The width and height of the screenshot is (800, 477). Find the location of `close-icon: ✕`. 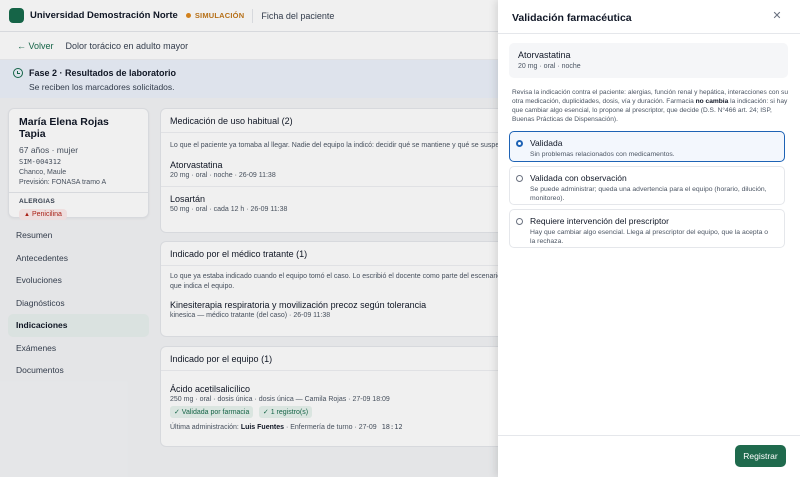

close-icon: ✕ is located at coordinates (777, 16).